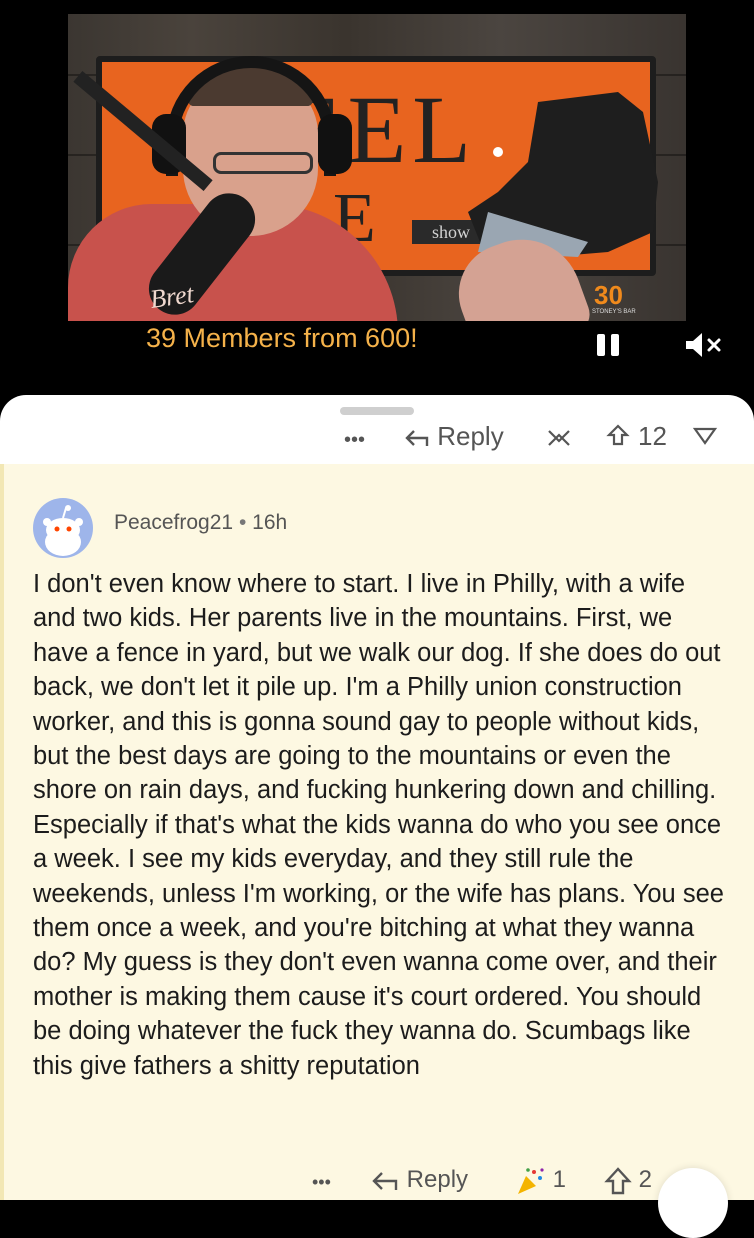 This screenshot has height=1238, width=754. What do you see at coordinates (559, 1179) in the screenshot?
I see `award-count: 1` at bounding box center [559, 1179].